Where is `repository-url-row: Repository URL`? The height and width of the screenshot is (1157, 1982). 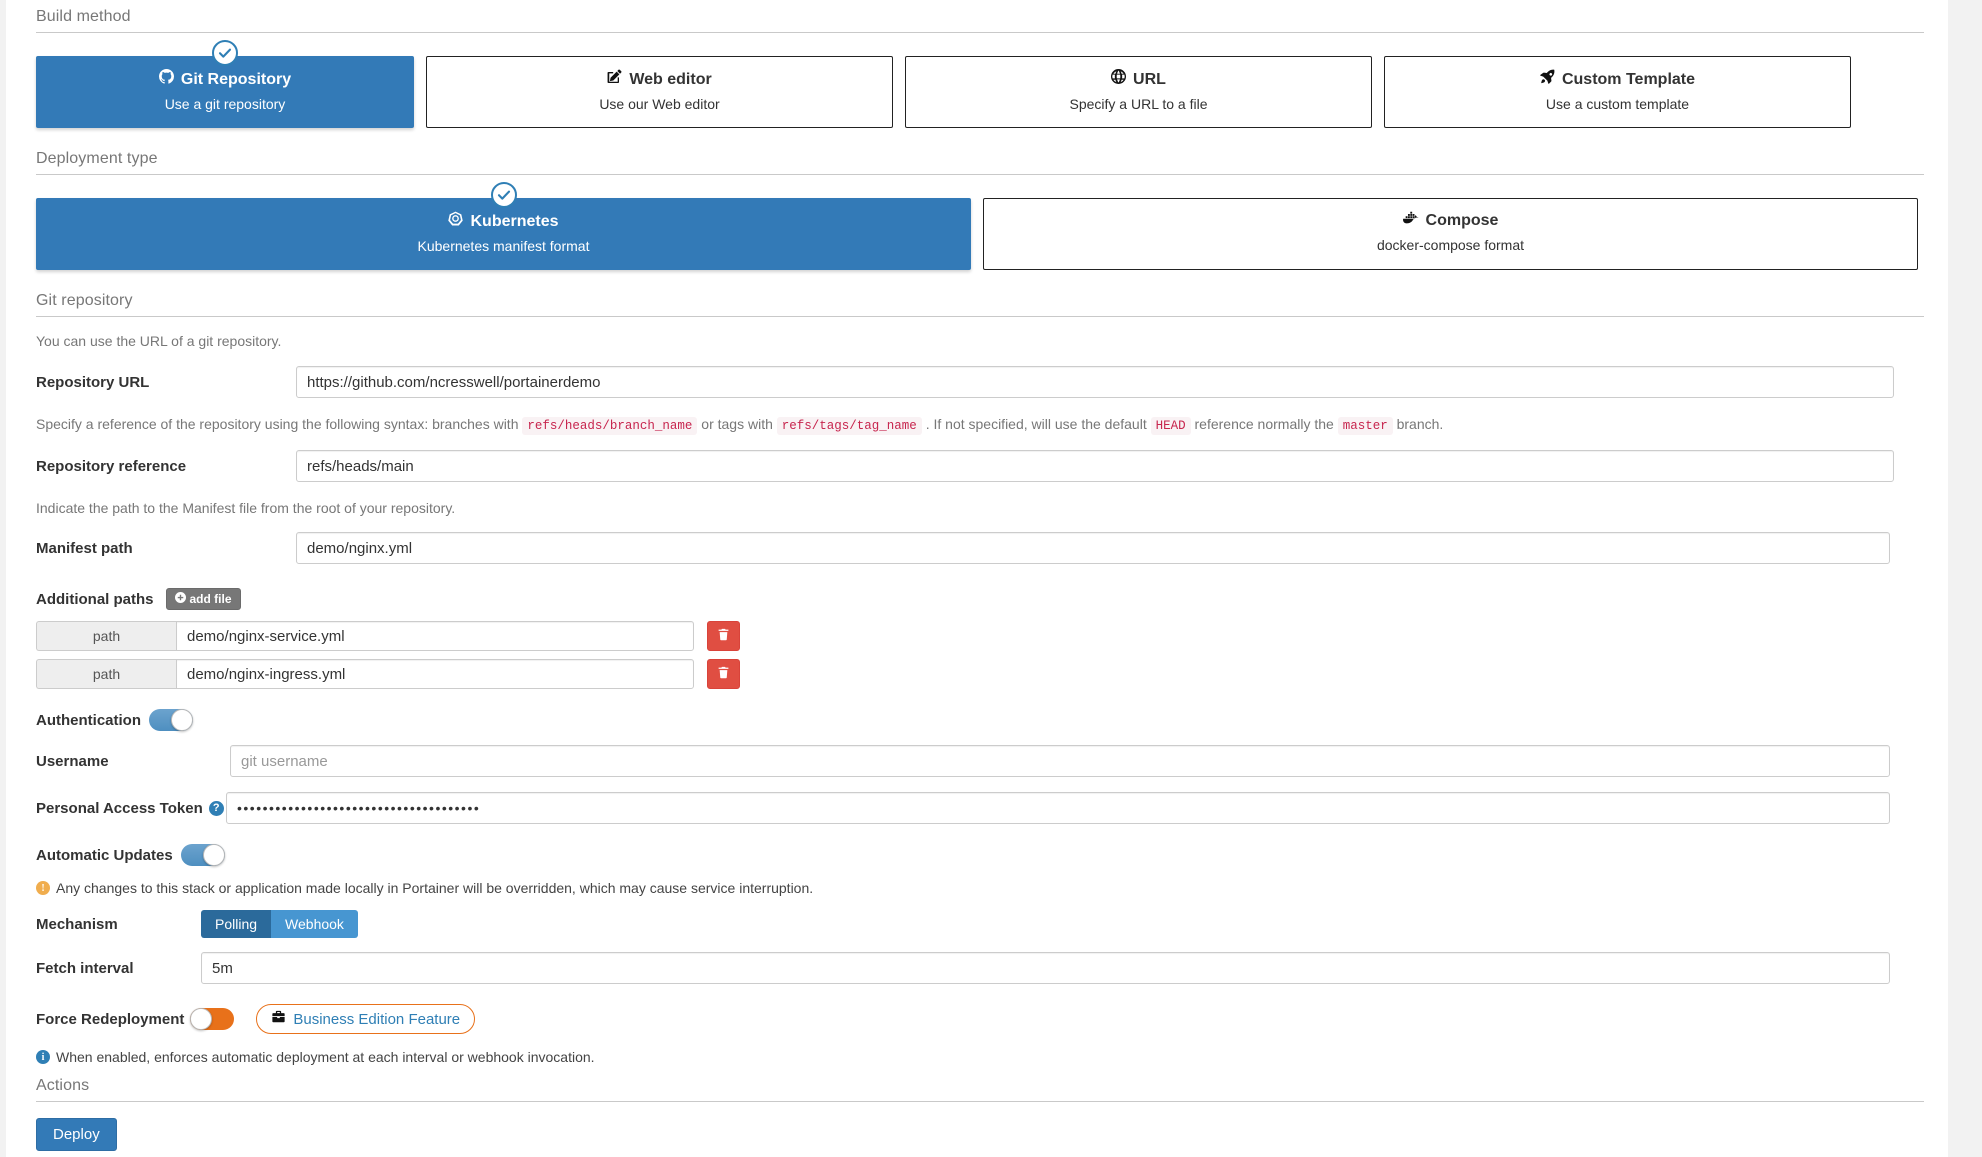
repository-url-row: Repository URL is located at coordinates (980, 382).